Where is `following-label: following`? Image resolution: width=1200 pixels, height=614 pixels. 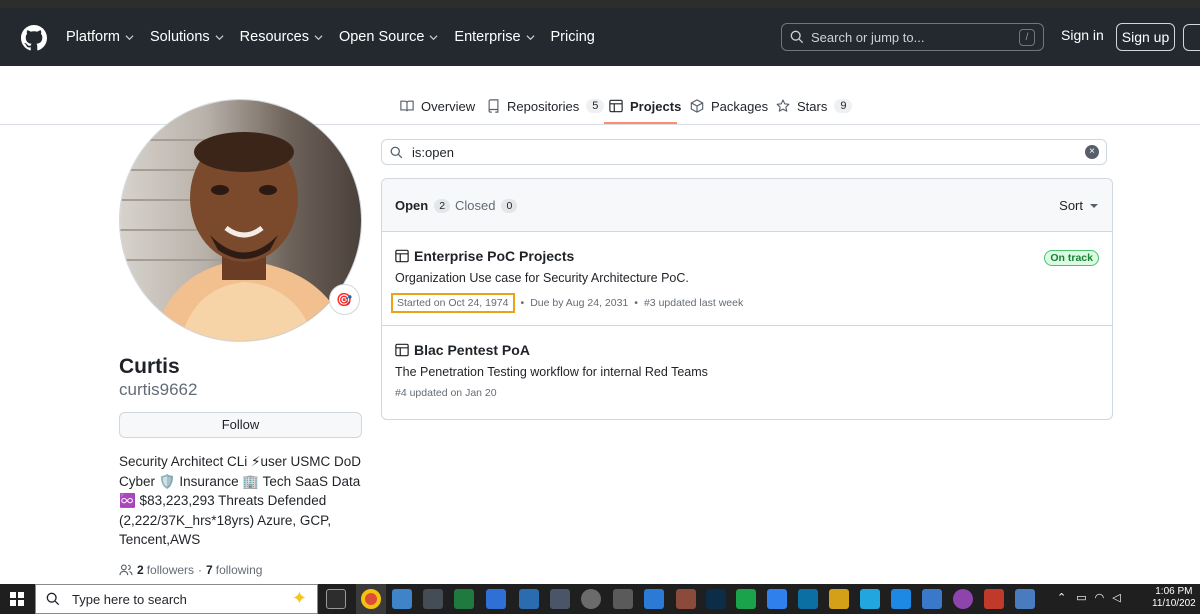
following-label: following is located at coordinates (239, 570).